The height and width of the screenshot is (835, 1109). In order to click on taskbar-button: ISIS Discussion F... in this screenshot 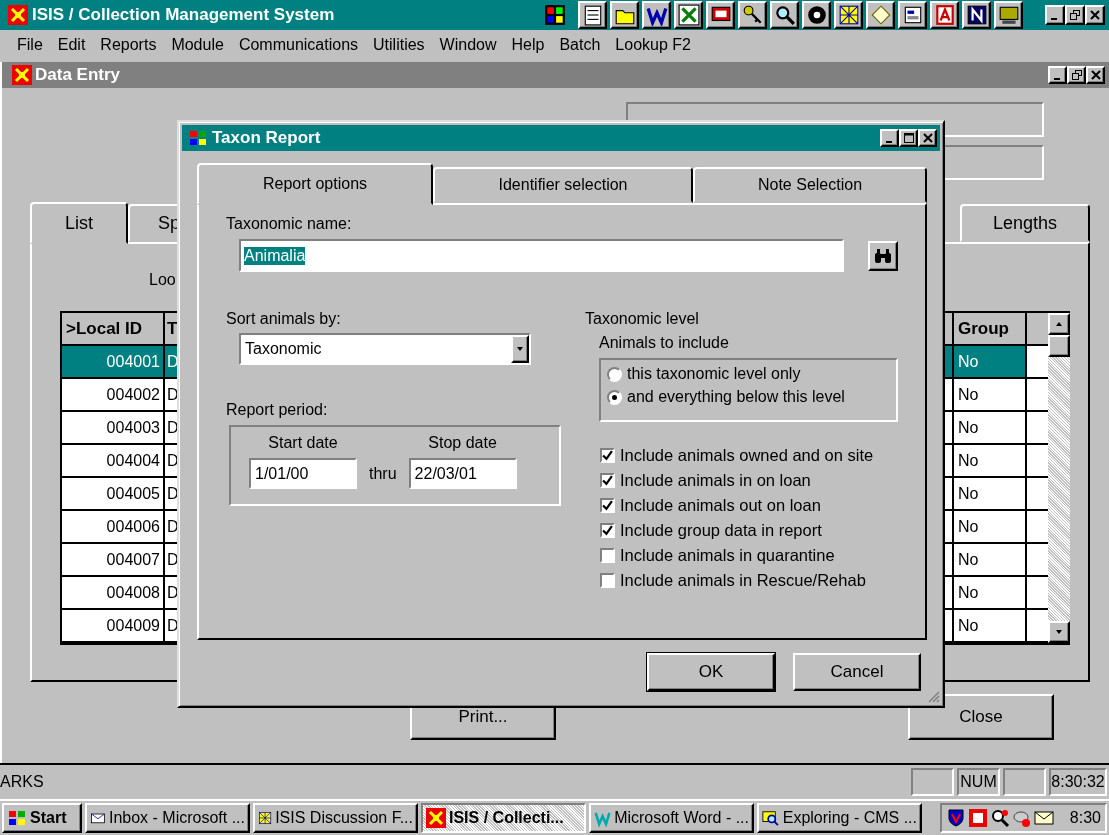, I will do `click(335, 818)`.